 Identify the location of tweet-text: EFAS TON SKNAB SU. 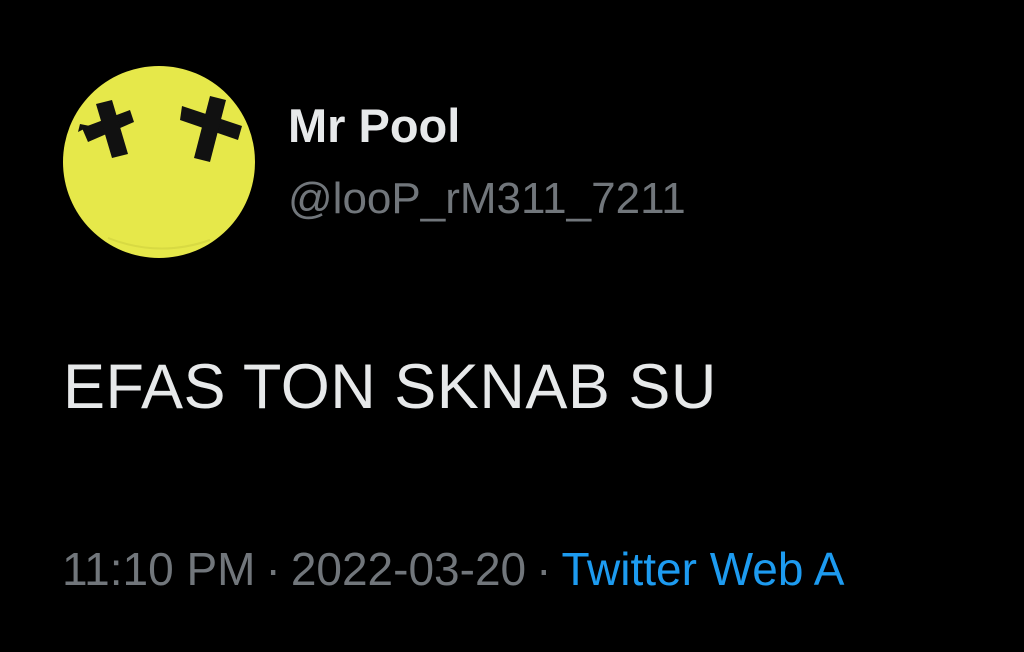
(390, 387).